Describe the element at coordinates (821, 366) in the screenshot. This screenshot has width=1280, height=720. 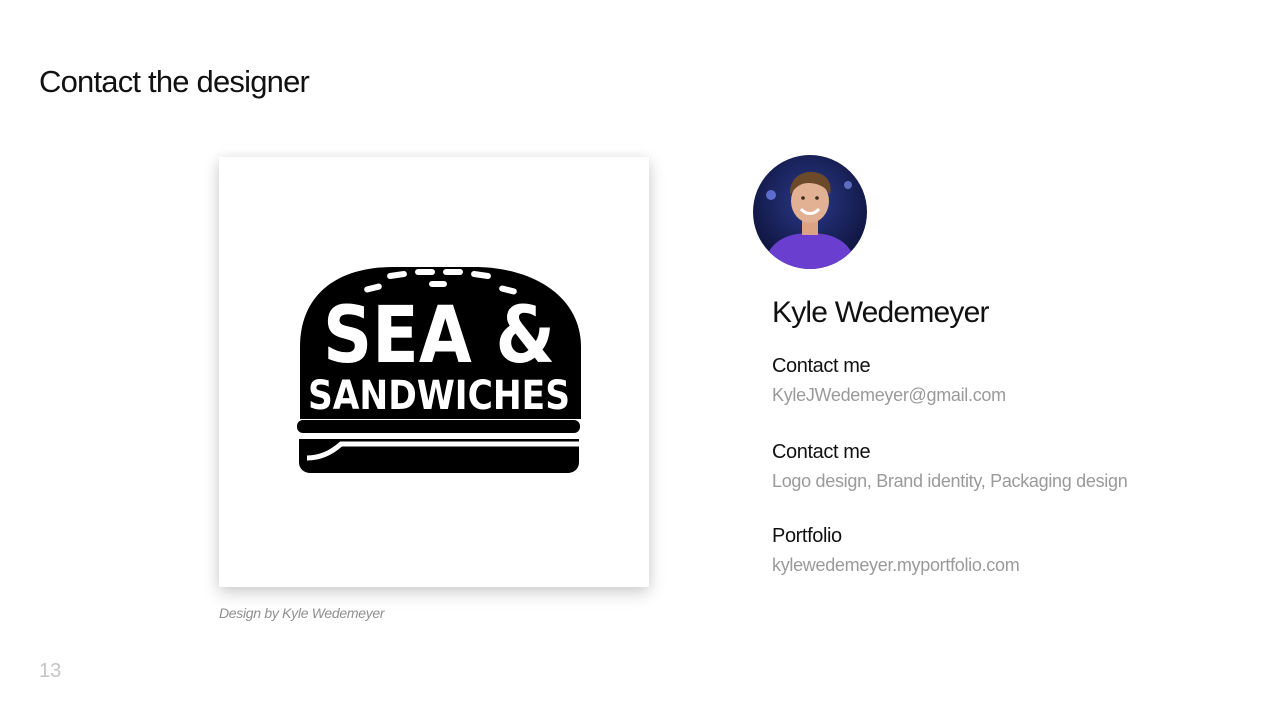
I see `contact-label: Contact me` at that location.